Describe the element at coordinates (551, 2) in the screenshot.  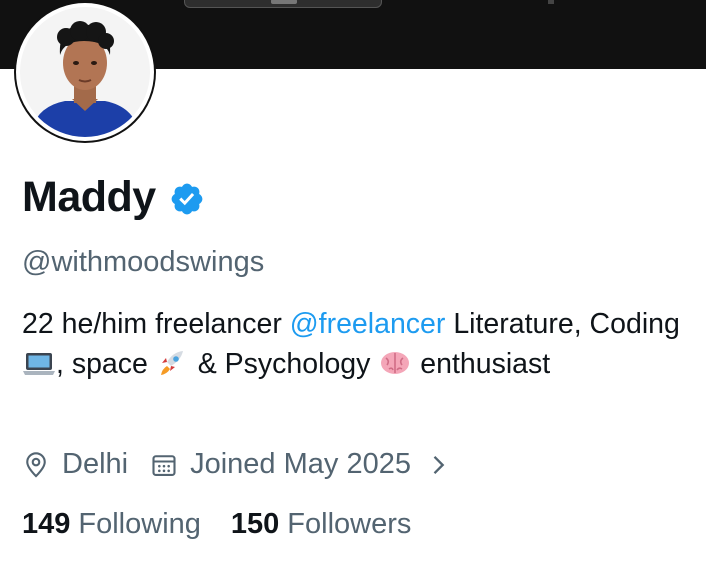
I see `banner-detail` at that location.